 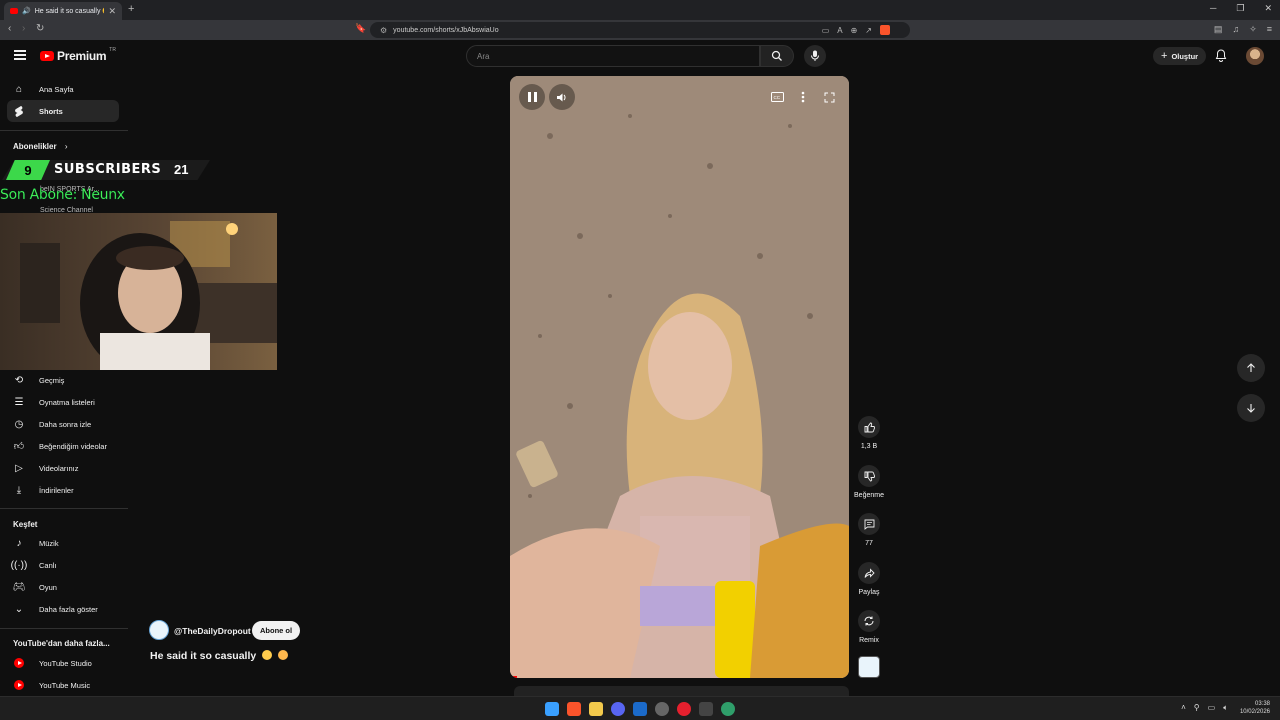 I want to click on sidebar-item-downloads: ⤓ İndirilenler, so click(x=63, y=490).